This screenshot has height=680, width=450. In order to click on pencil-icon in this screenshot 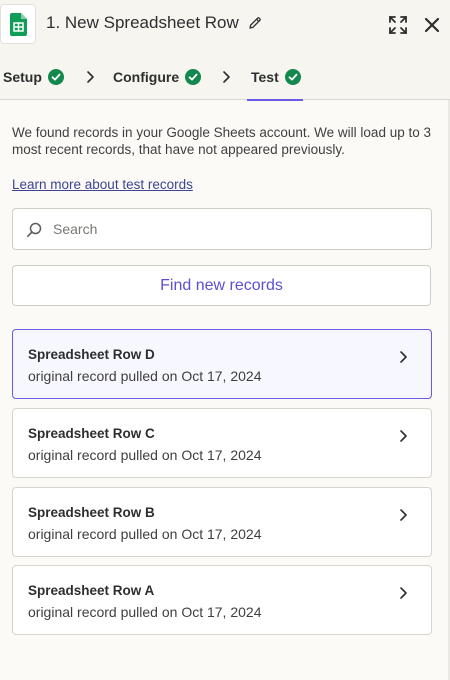, I will do `click(255, 23)`.